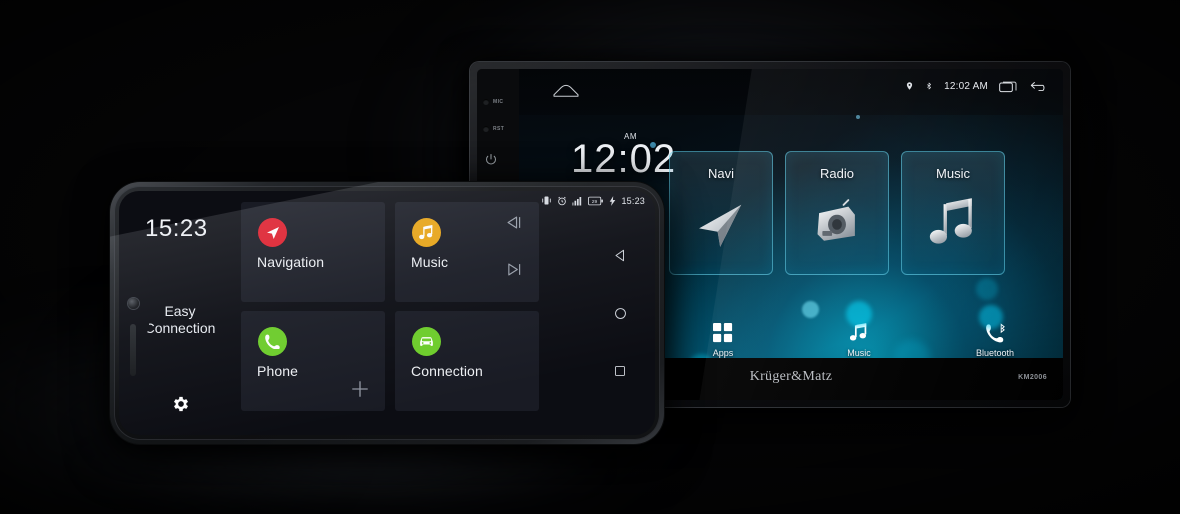 This screenshot has width=1180, height=514. Describe the element at coordinates (467, 252) in the screenshot. I see `card-music: Music` at that location.